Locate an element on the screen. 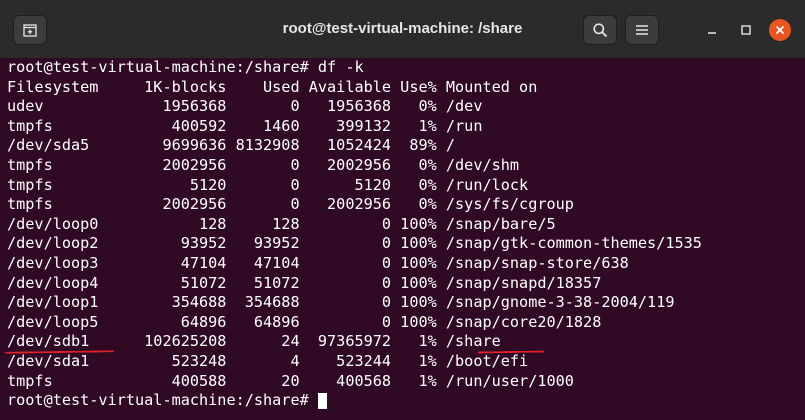 This screenshot has height=420, width=805. df-row-tmpfs-run: tmpfs 400592 1460 399132 1% /run is located at coordinates (245, 125).